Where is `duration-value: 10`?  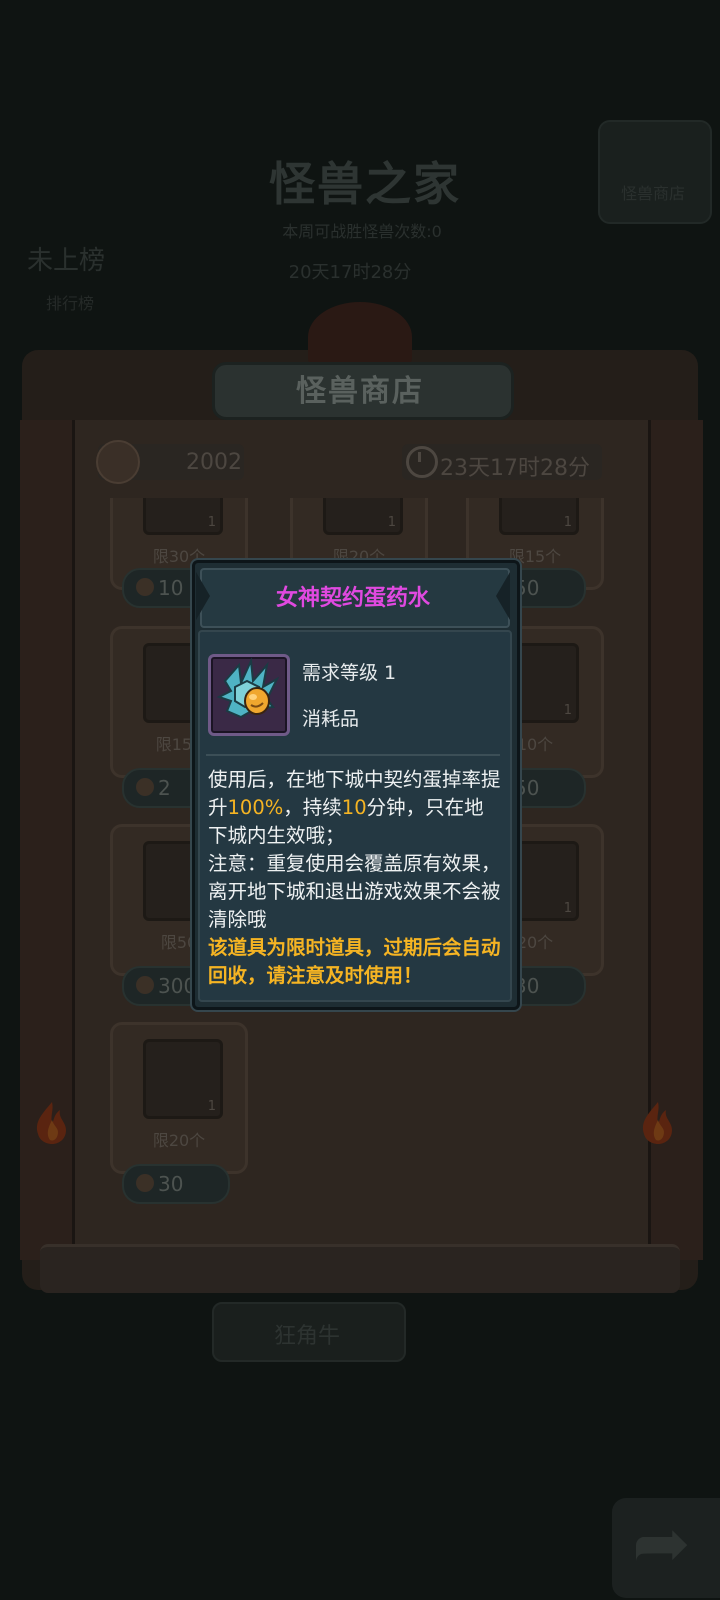 duration-value: 10 is located at coordinates (354, 807).